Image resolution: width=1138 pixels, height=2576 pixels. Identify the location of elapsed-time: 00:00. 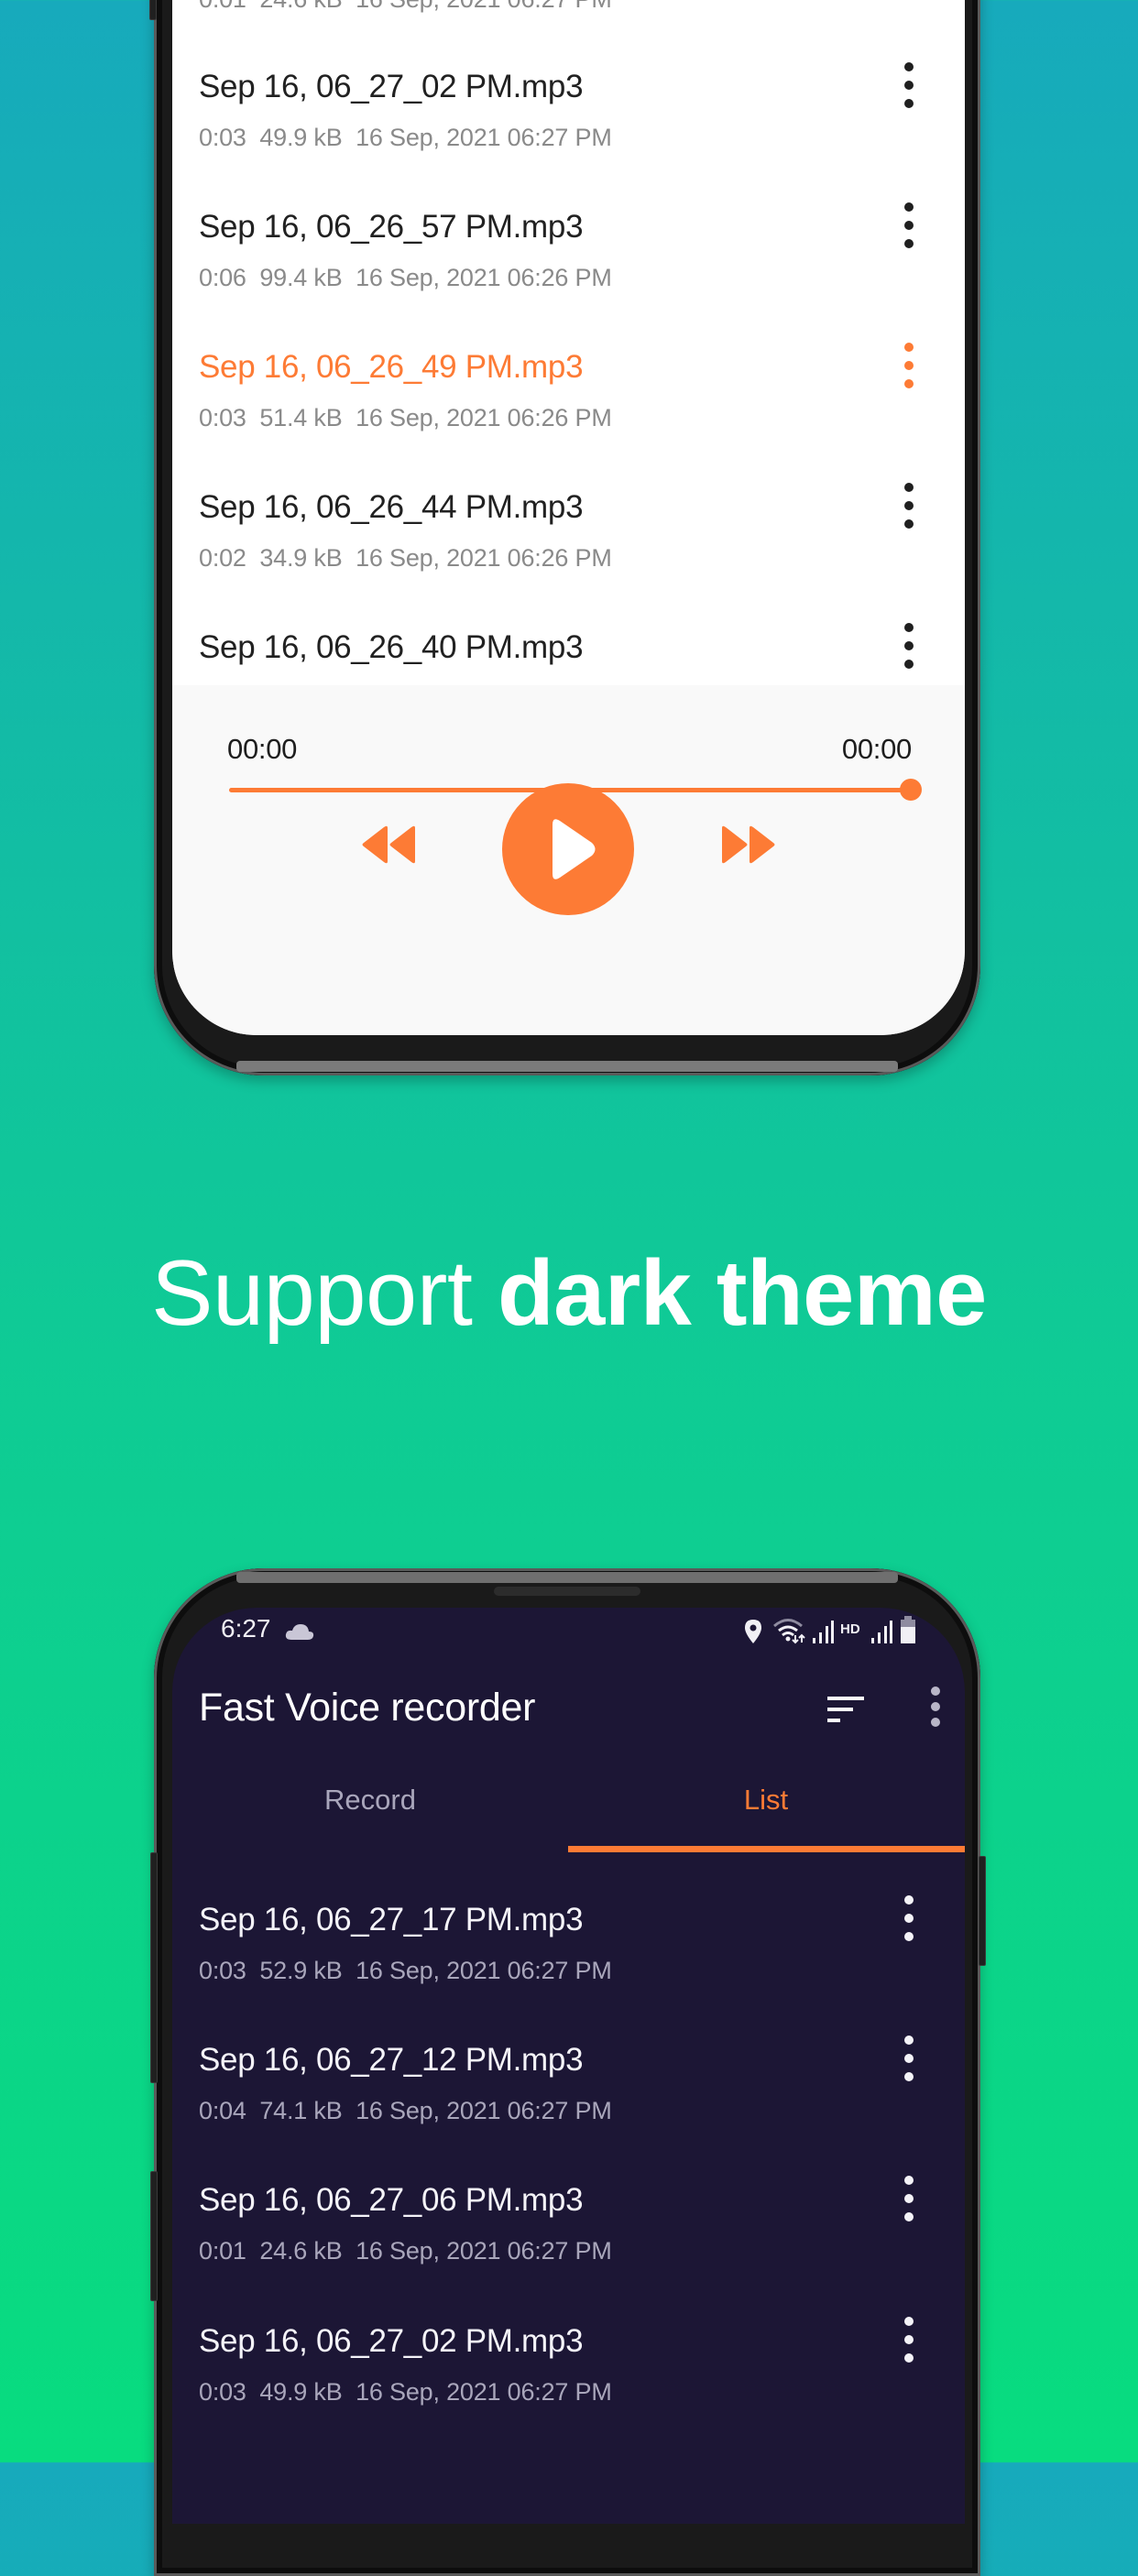
(262, 749).